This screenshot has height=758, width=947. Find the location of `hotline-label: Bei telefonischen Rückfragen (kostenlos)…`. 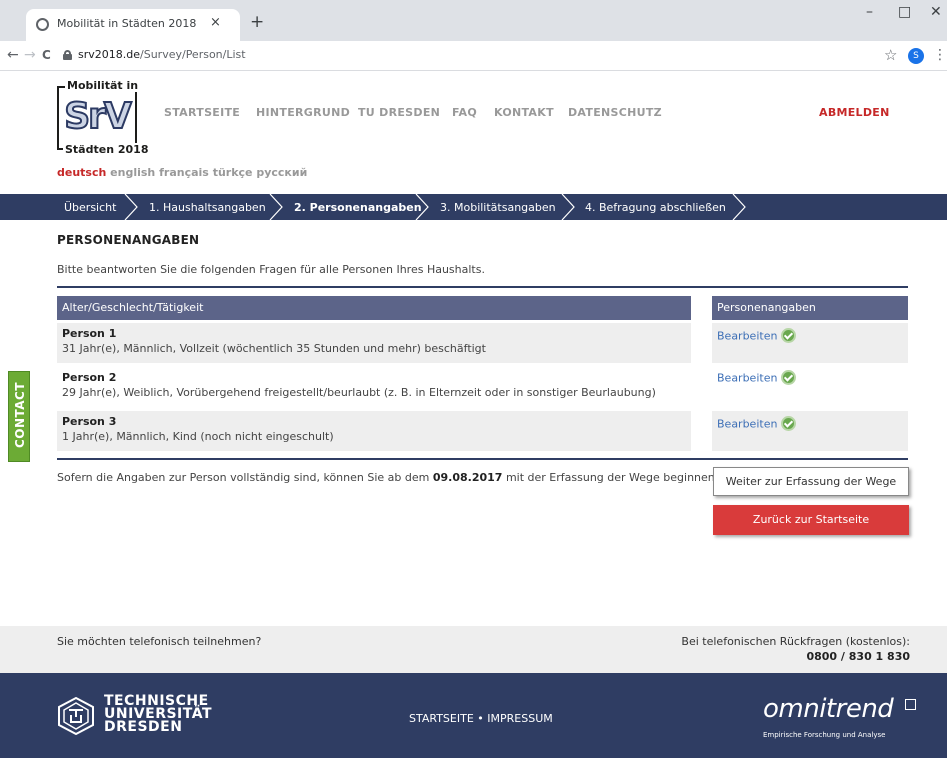

hotline-label: Bei telefonischen Rückfragen (kostenlos)… is located at coordinates (795, 641).